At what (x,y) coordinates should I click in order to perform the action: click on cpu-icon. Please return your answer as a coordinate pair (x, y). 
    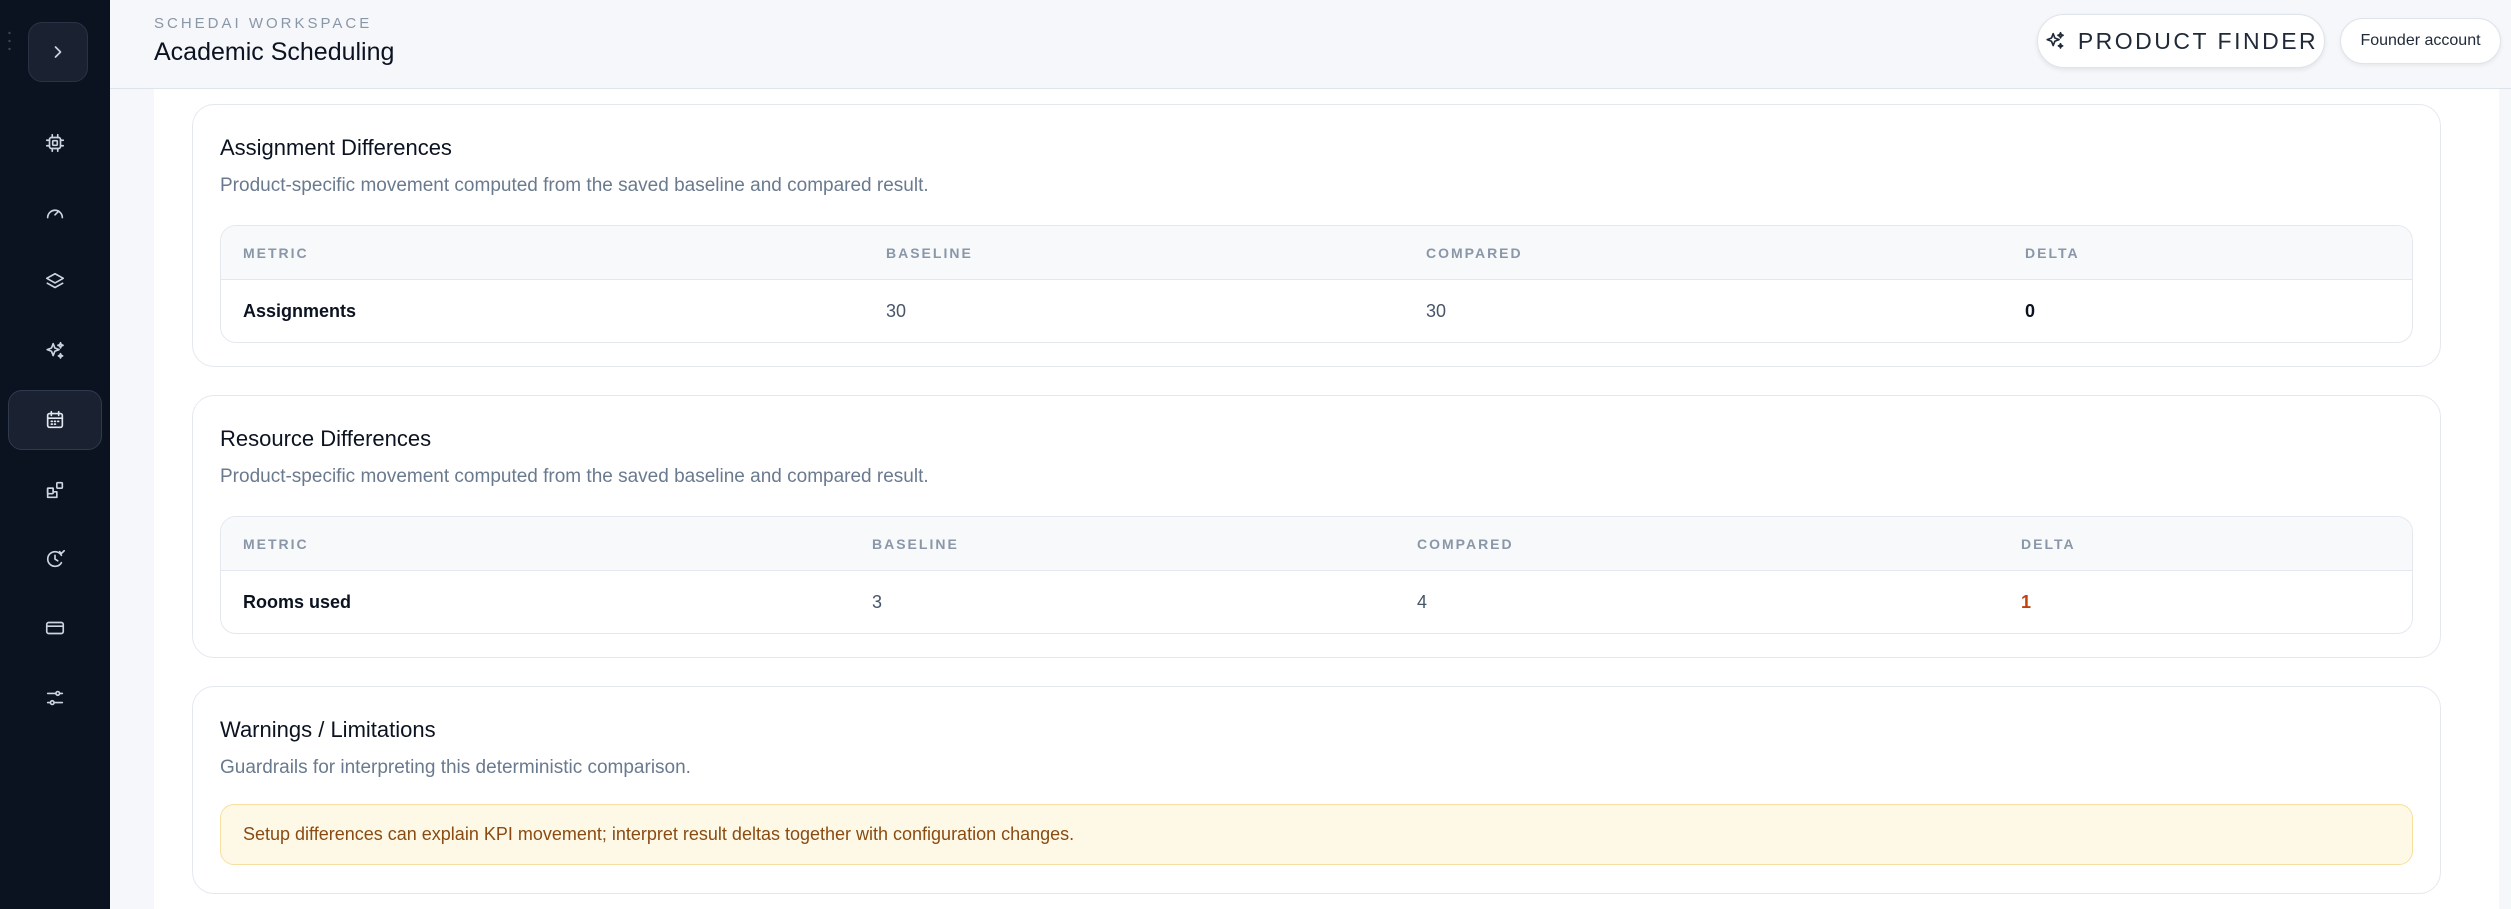
    Looking at the image, I should click on (55, 143).